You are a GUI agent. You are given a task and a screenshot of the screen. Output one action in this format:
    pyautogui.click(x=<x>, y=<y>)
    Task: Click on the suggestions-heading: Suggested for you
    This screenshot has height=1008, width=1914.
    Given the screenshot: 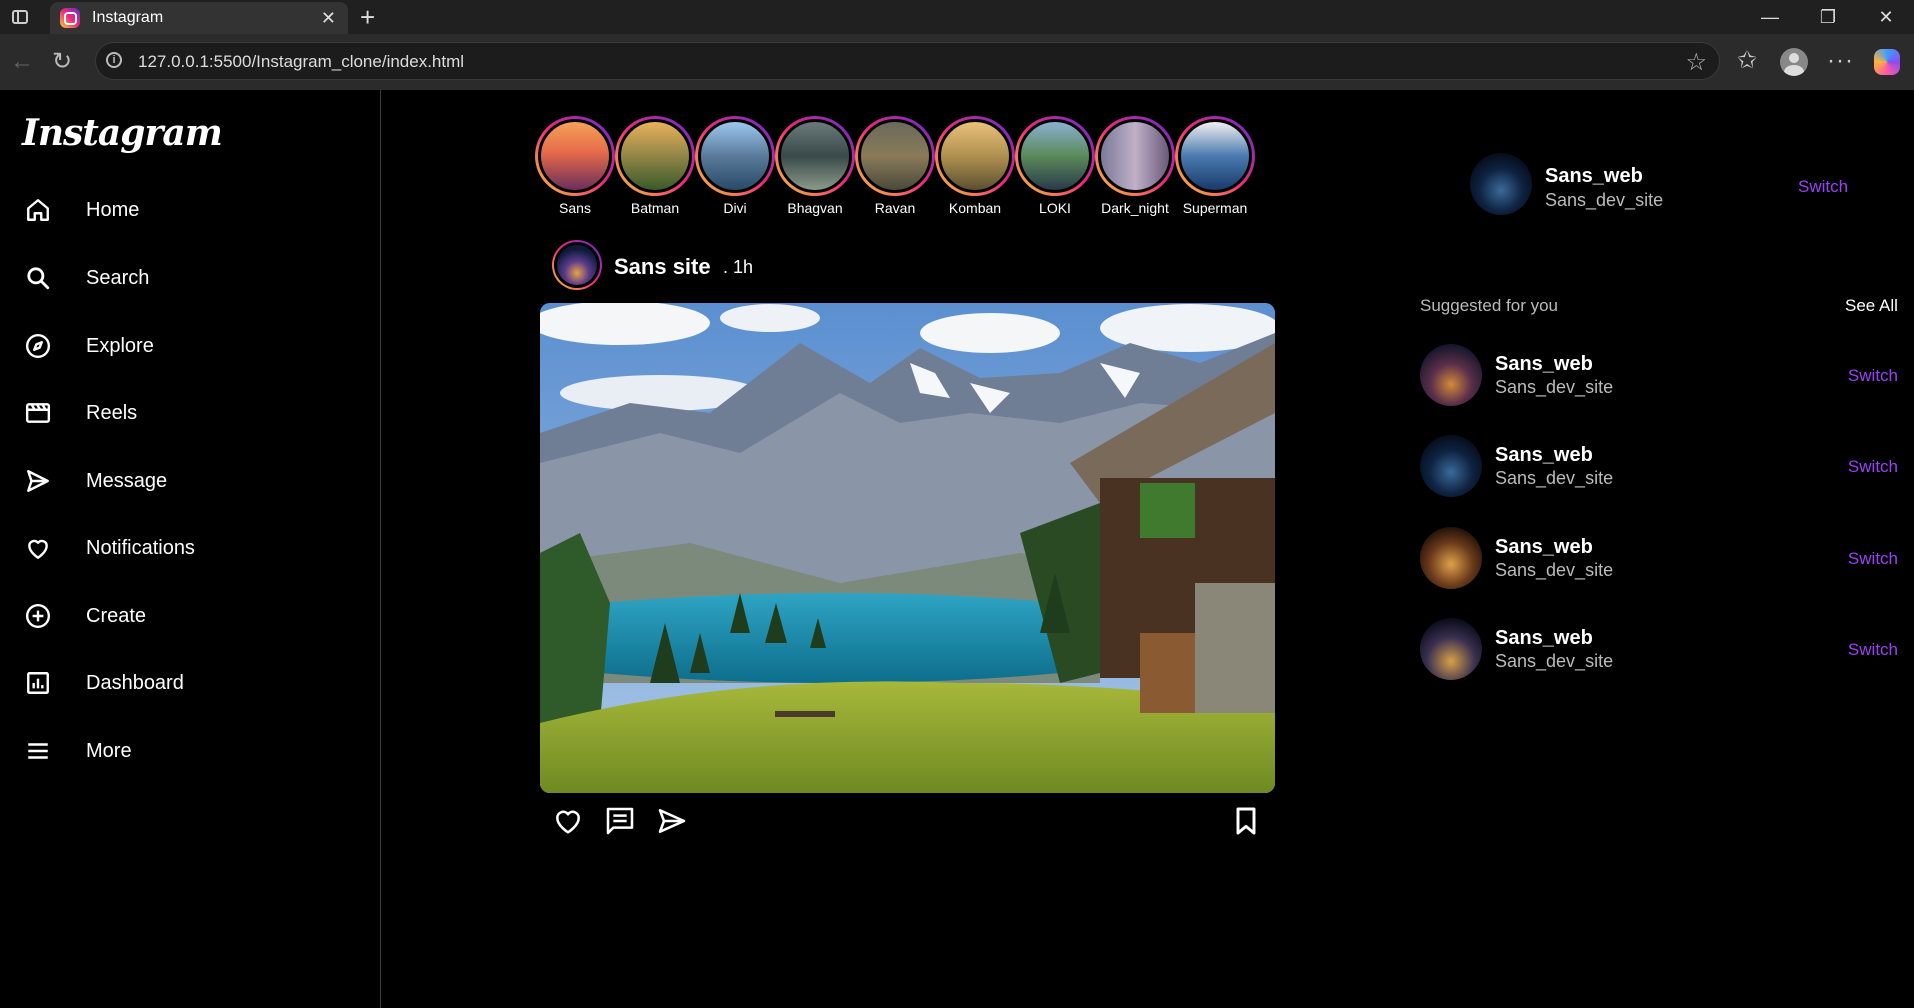 What is the action you would take?
    pyautogui.click(x=1489, y=305)
    